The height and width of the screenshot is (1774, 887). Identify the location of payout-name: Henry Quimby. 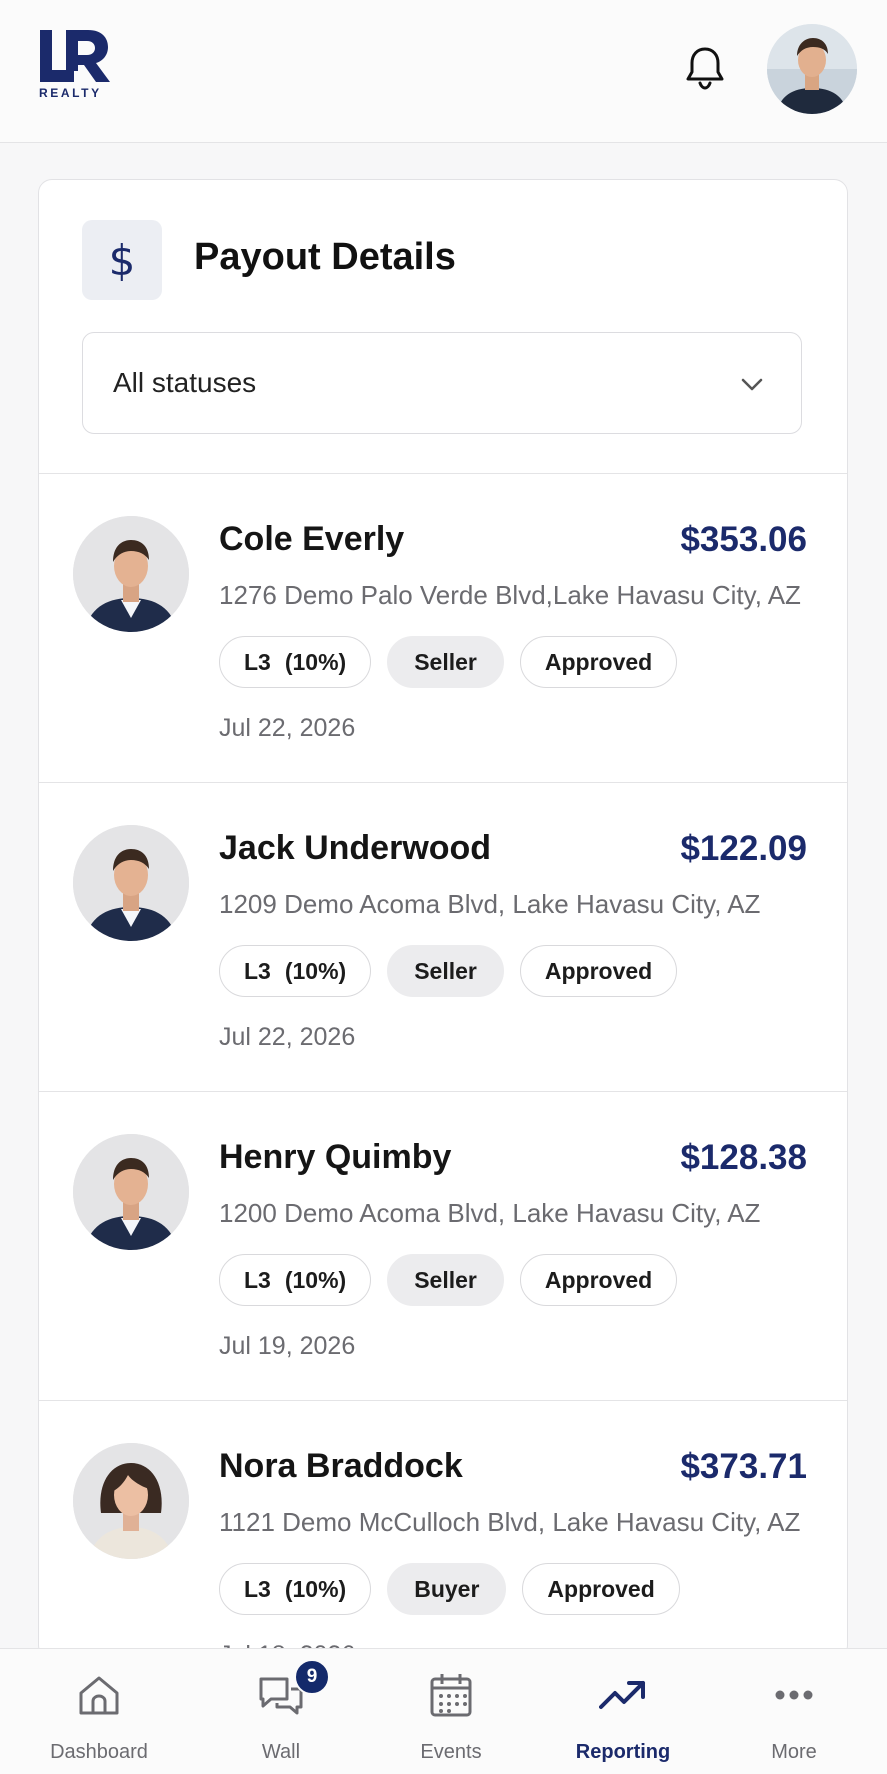
(335, 1157).